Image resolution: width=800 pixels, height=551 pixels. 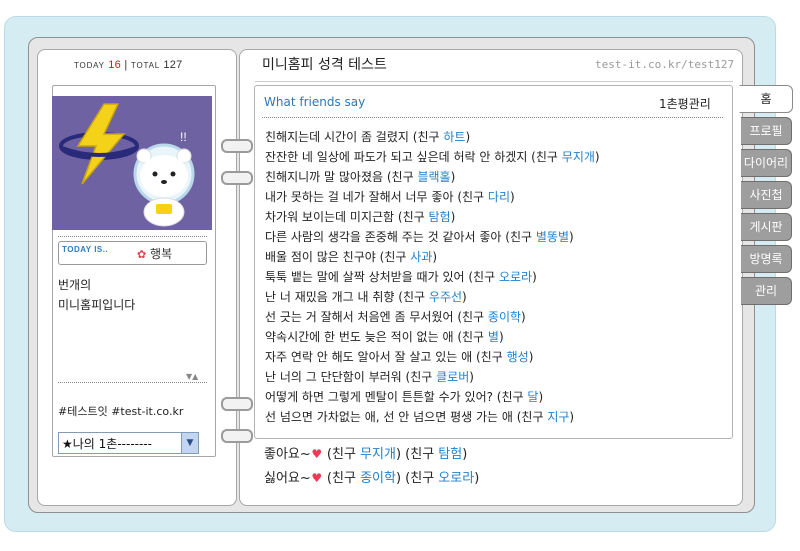 What do you see at coordinates (127, 165) in the screenshot?
I see `profile-illustration: !!` at bounding box center [127, 165].